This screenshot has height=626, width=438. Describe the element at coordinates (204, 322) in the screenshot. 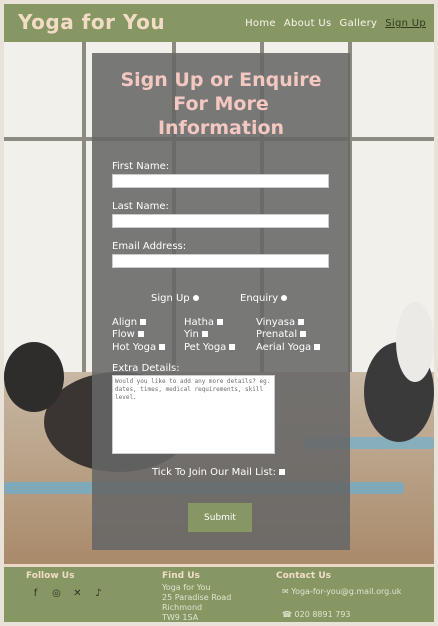

I see `class-option-hatha: Hatha` at that location.